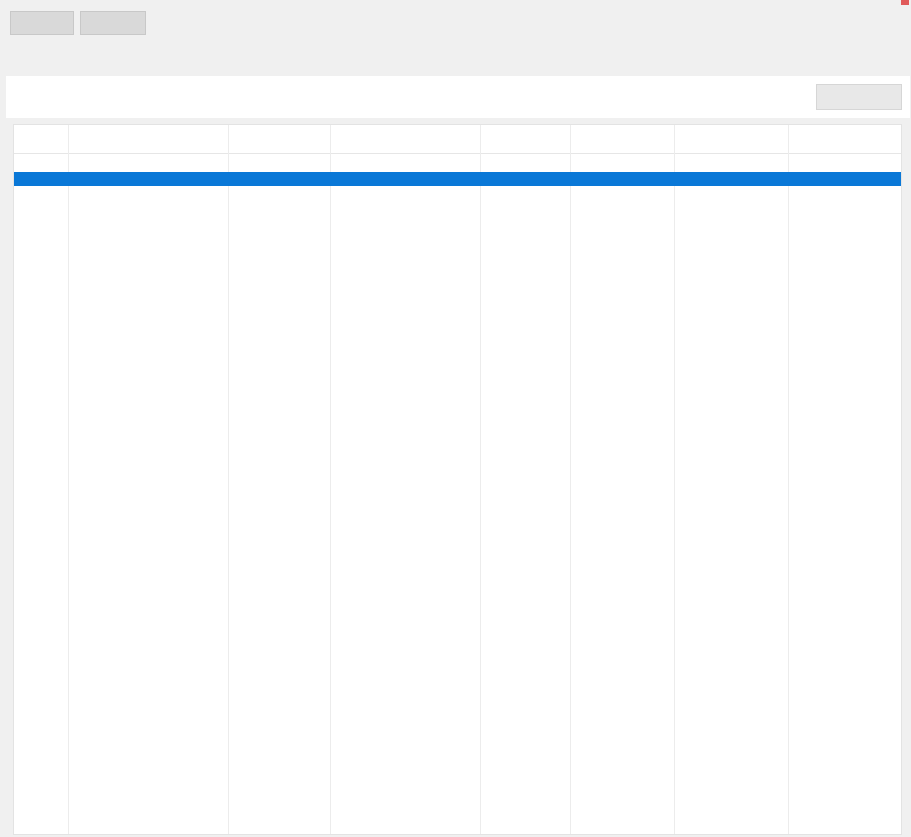 This screenshot has width=911, height=837. Describe the element at coordinates (455, 24) in the screenshot. I see `toolbar` at that location.